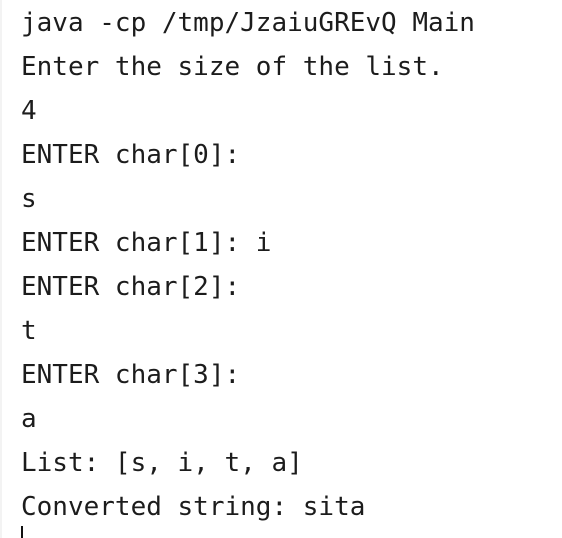  What do you see at coordinates (29, 331) in the screenshot?
I see `user-input-line: t` at bounding box center [29, 331].